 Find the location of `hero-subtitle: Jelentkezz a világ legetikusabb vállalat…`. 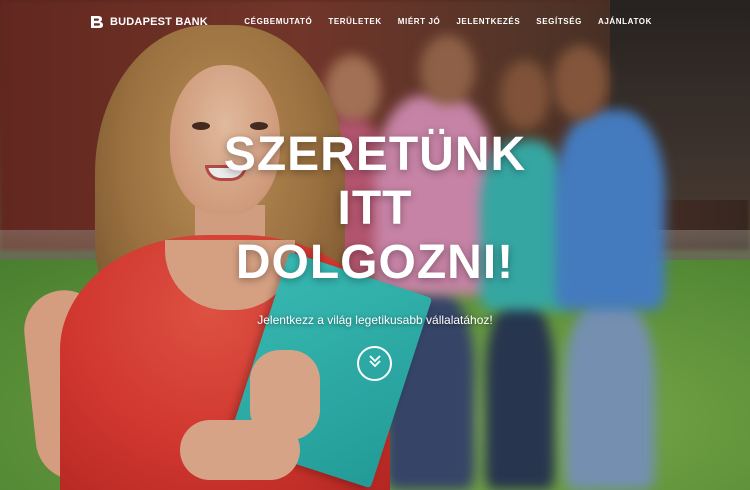

hero-subtitle: Jelentkezz a világ legetikusabb vállalat… is located at coordinates (375, 320).